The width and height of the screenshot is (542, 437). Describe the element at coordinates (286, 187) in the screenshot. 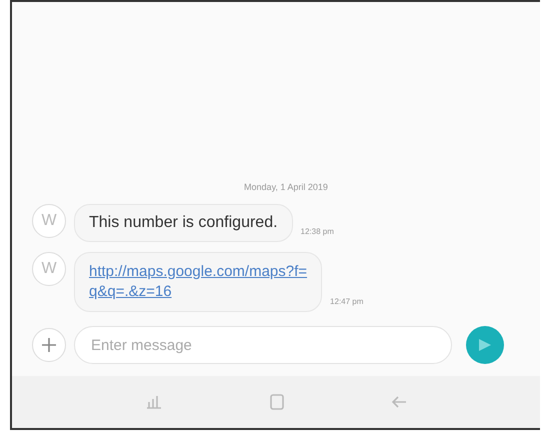

I see `date-header: Monday, 1 April 2019` at that location.